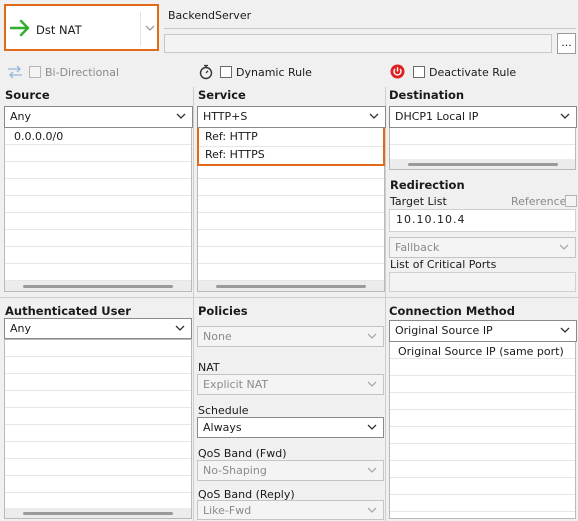 Image resolution: width=578 pixels, height=521 pixels. Describe the element at coordinates (290, 427) in the screenshot. I see `schedule-dropdown: Always` at that location.